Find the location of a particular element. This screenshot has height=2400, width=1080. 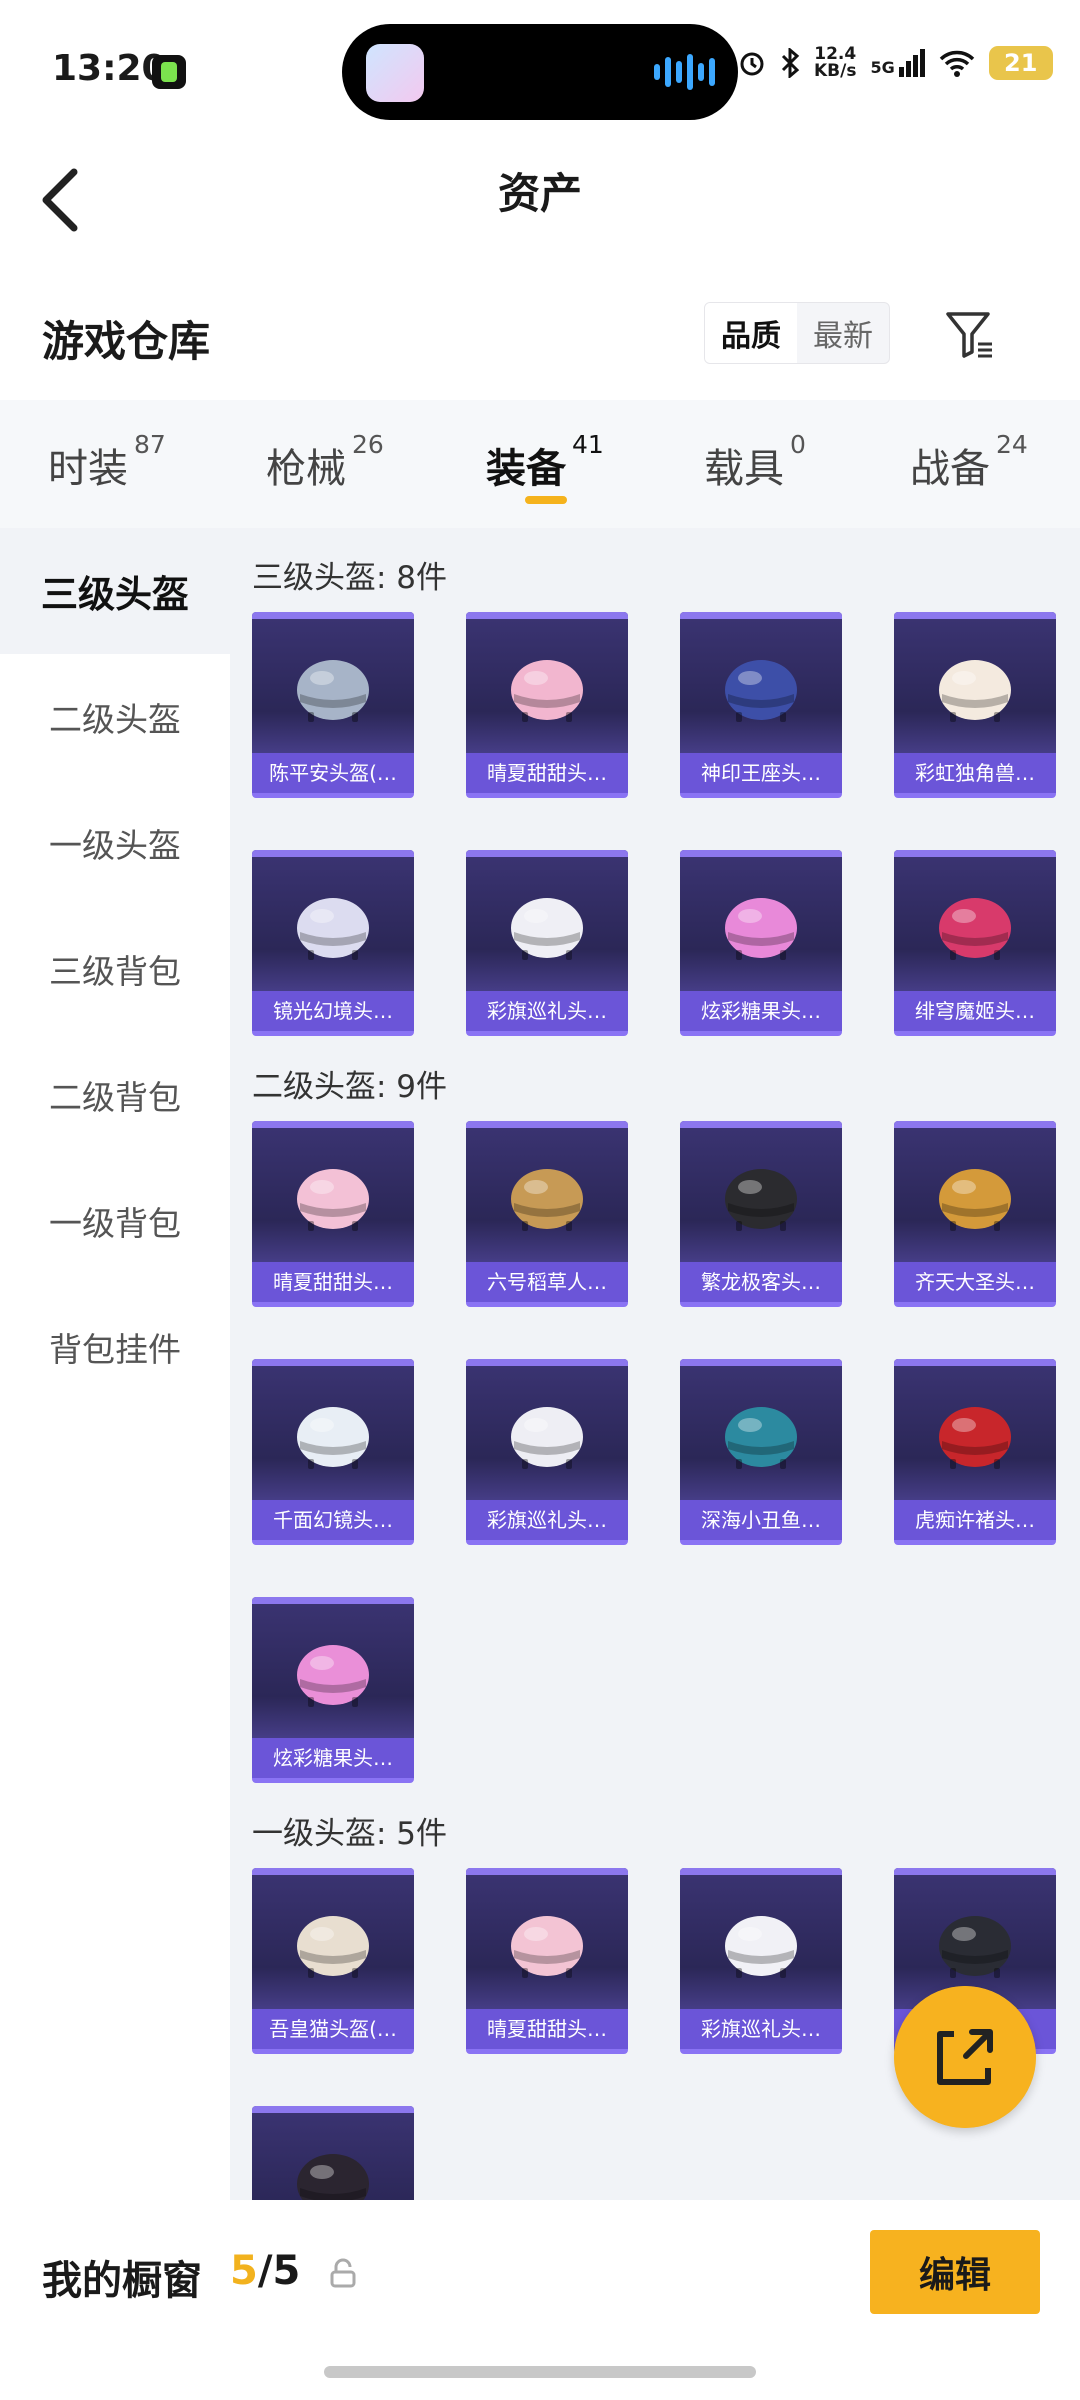

warehouse-header: 游戏仓库 品质 最新 is located at coordinates (540, 335).